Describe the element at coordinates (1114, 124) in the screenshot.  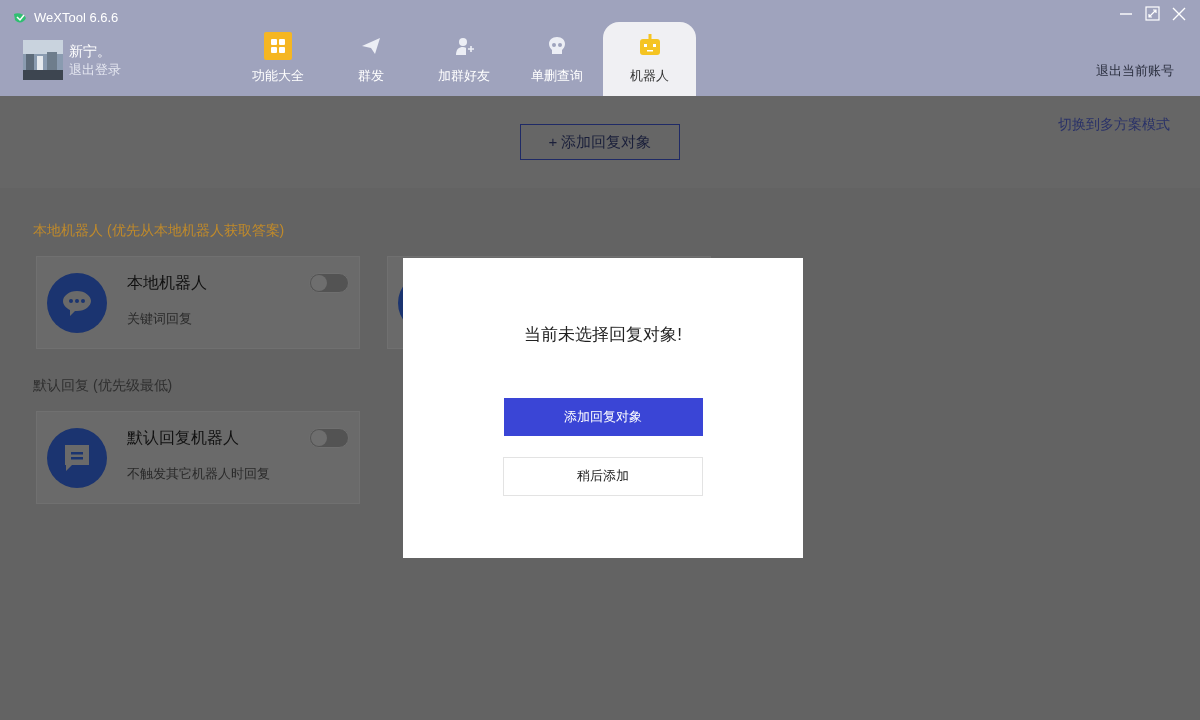
I see `switch-mode-link: 切换到多方案模式` at that location.